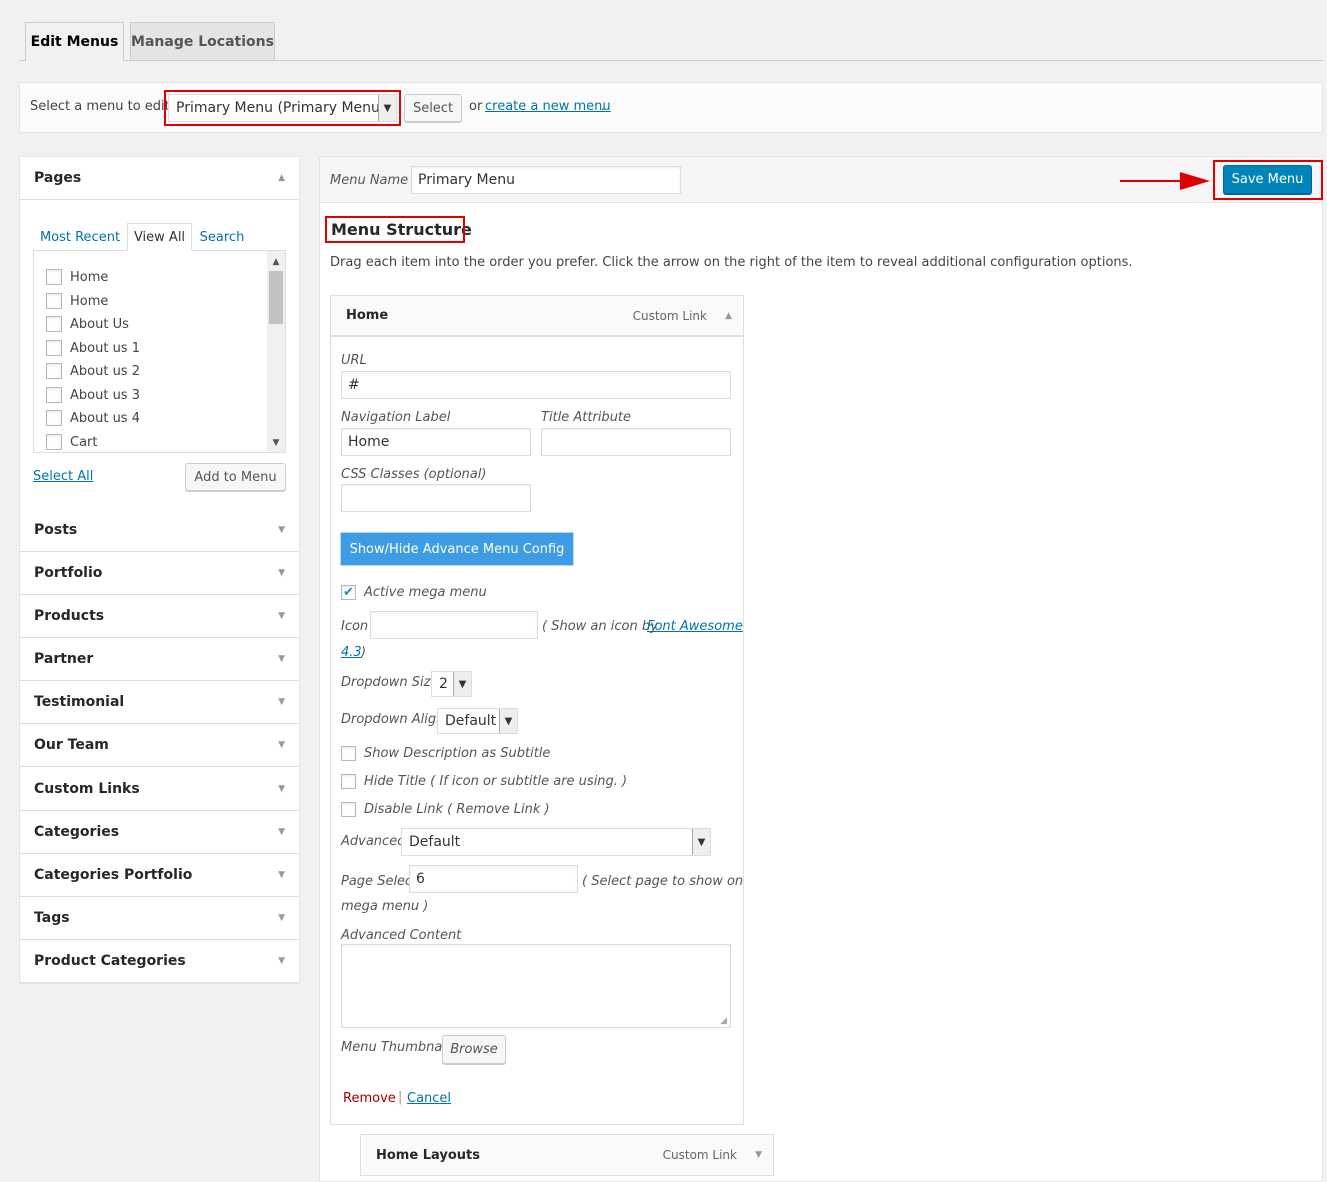 The width and height of the screenshot is (1327, 1182). What do you see at coordinates (348, 592) in the screenshot?
I see `checkmark-icon: ✔` at bounding box center [348, 592].